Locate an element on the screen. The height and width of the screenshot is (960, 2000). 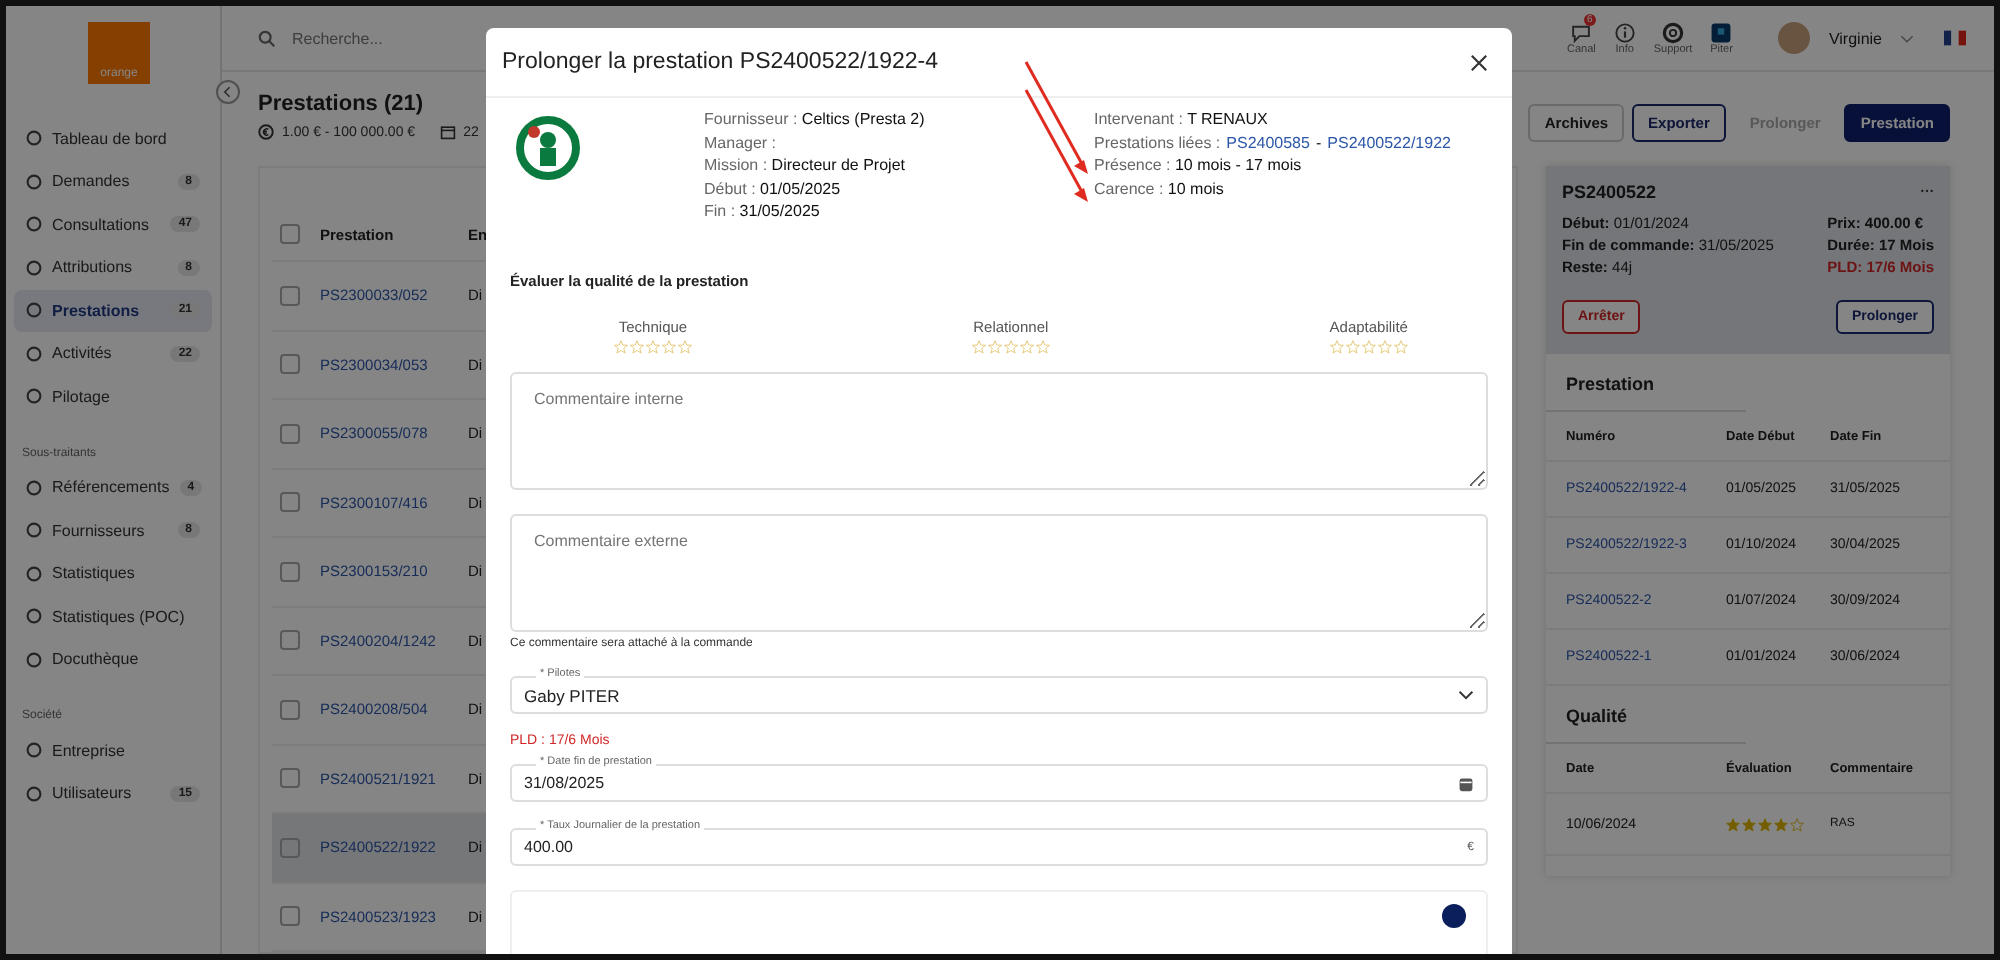
chevron-left-icon is located at coordinates (228, 92).